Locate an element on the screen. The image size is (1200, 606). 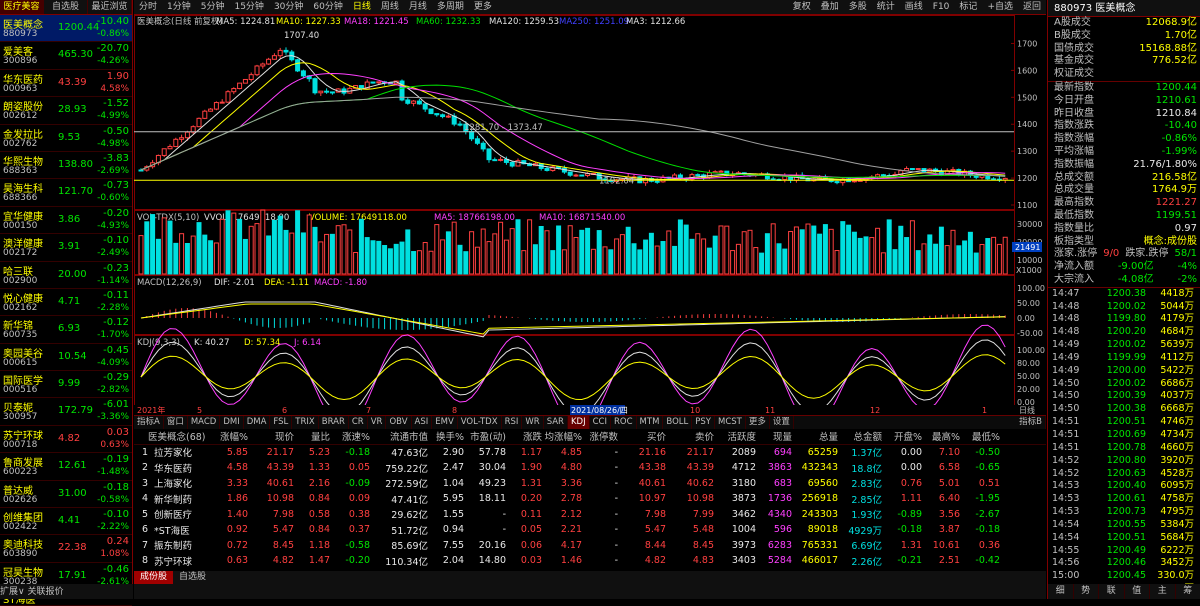
col-header: 现价 is located at coordinates (271, 436).